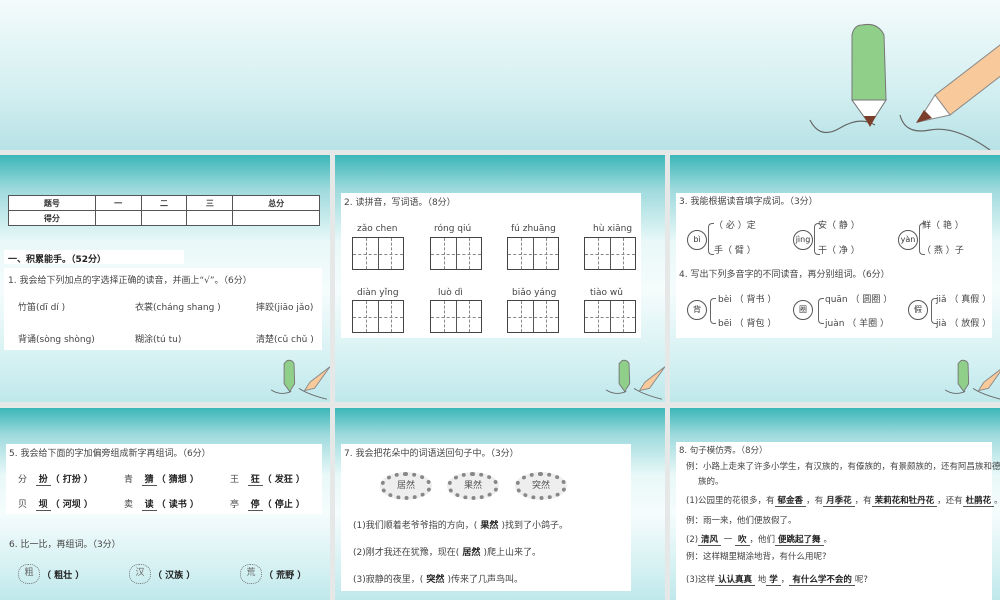 Image resolution: width=1000 pixels, height=600 pixels. What do you see at coordinates (950, 501) in the screenshot?
I see `sentence-text: ，还有` at bounding box center [950, 501].